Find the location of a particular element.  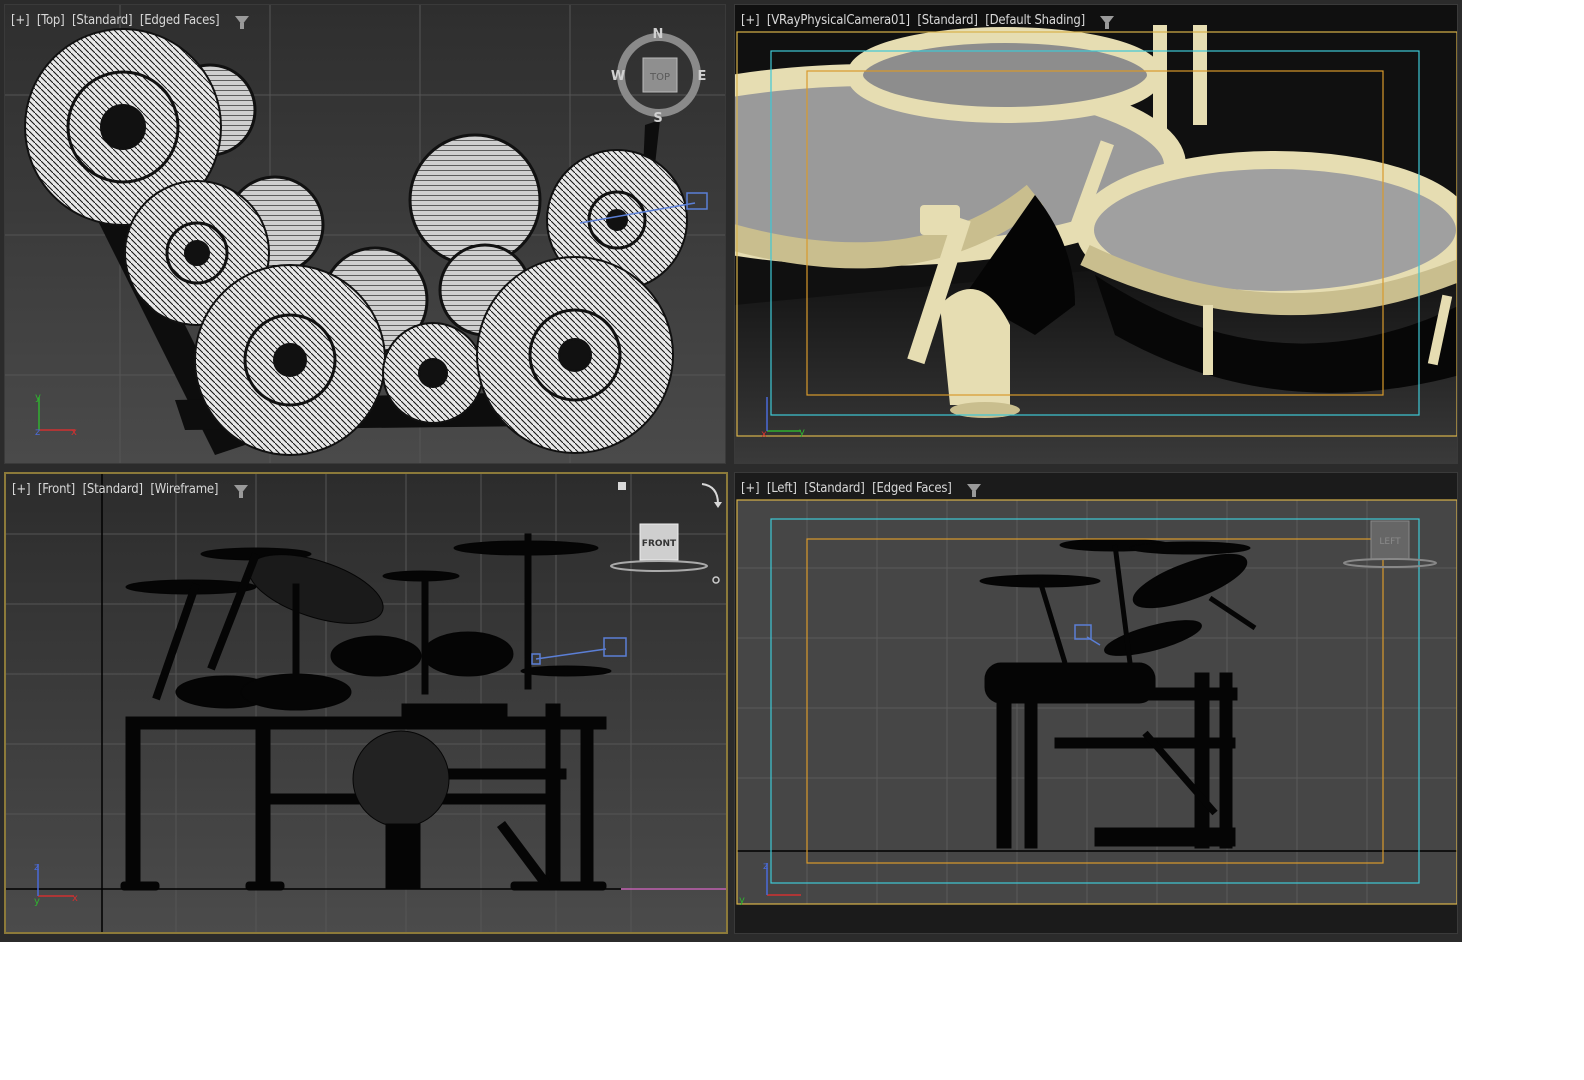

viewcube-face-label: LEFT is located at coordinates (1390, 542).